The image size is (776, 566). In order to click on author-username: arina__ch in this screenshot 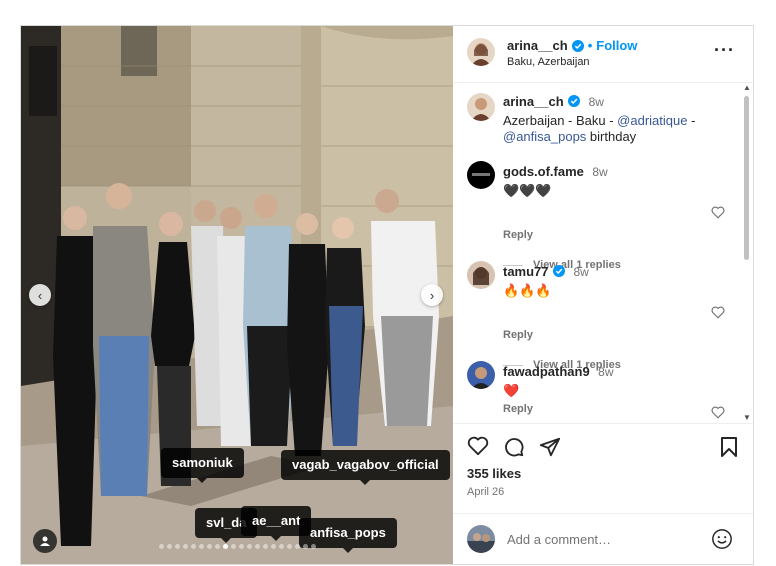, I will do `click(537, 45)`.